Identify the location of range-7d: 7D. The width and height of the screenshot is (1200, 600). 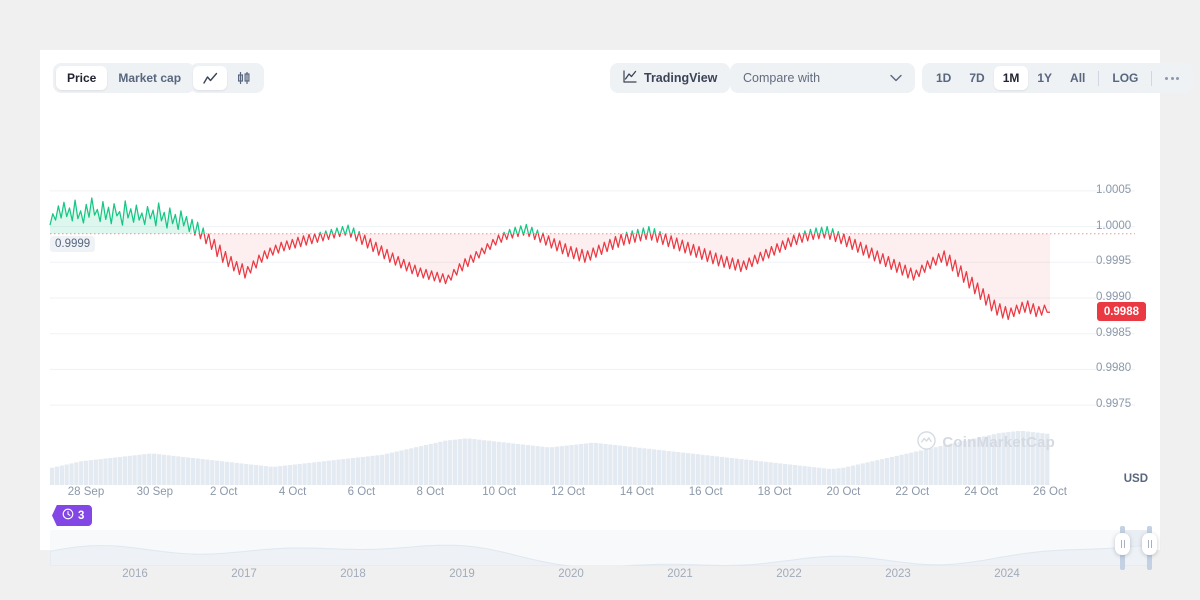
(976, 78).